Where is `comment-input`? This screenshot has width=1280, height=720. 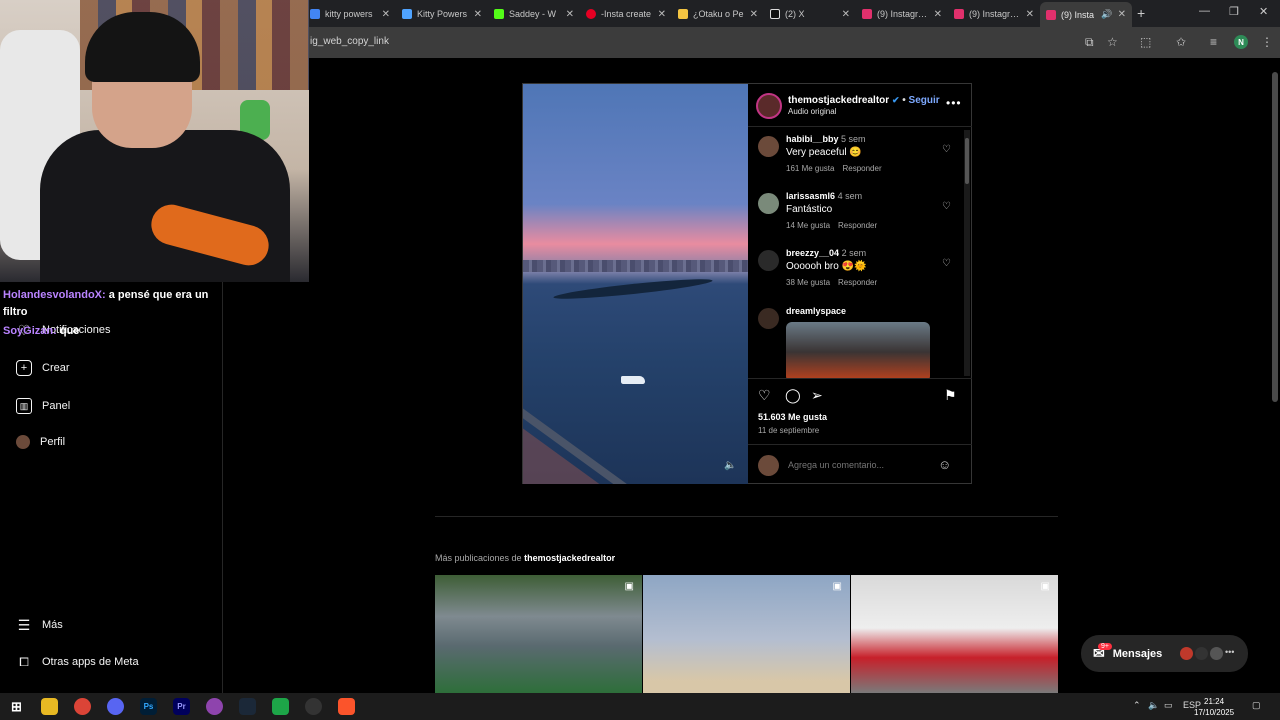 comment-input is located at coordinates (858, 465).